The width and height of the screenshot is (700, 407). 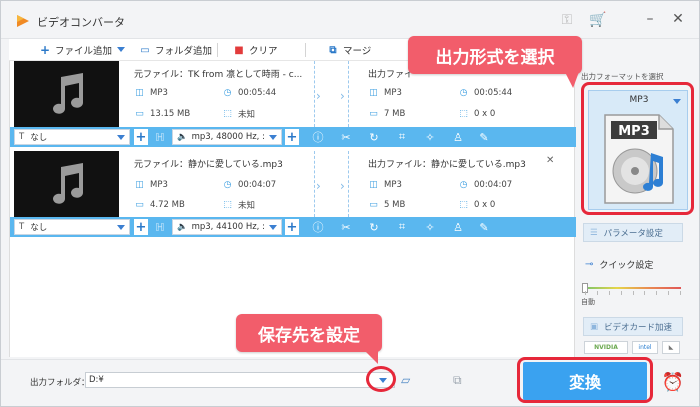 I want to click on merge-files-icon: ⧉, so click(x=462, y=380).